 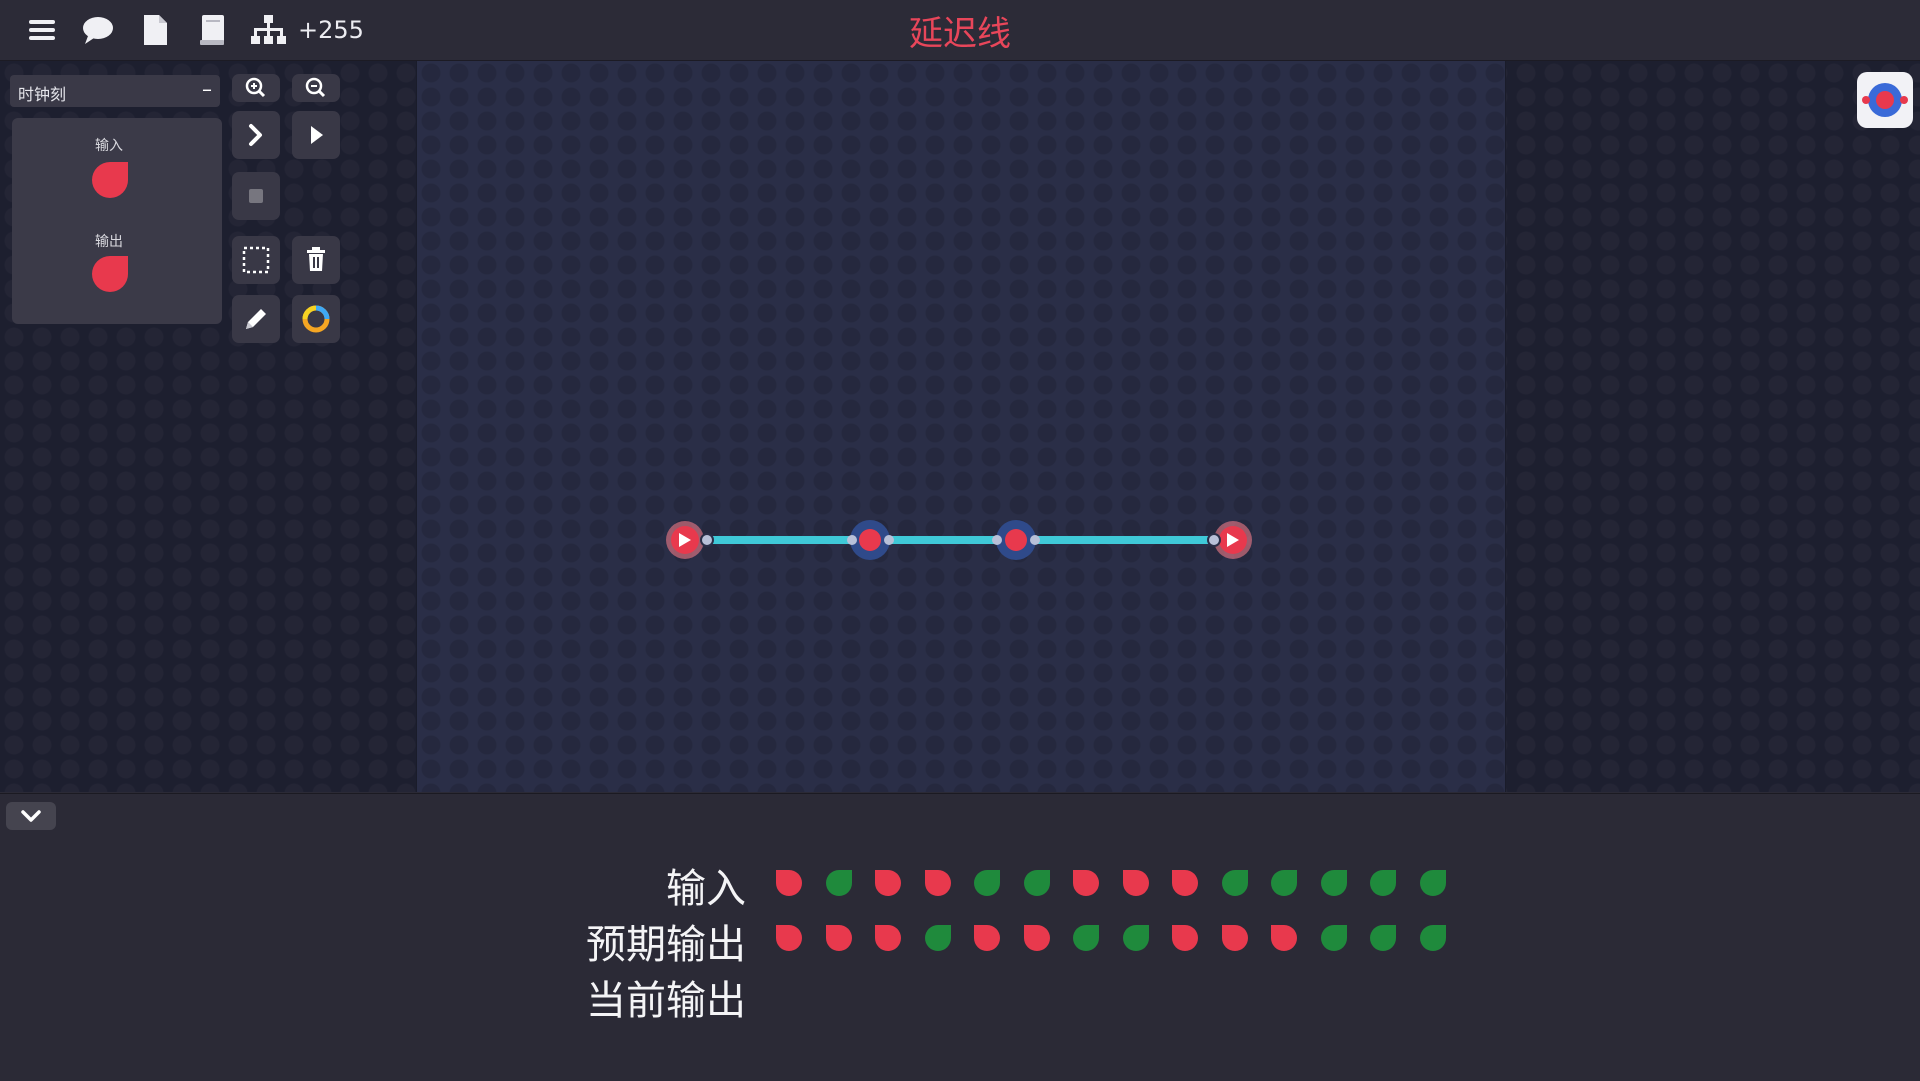 I want to click on step-icon, so click(x=255, y=135).